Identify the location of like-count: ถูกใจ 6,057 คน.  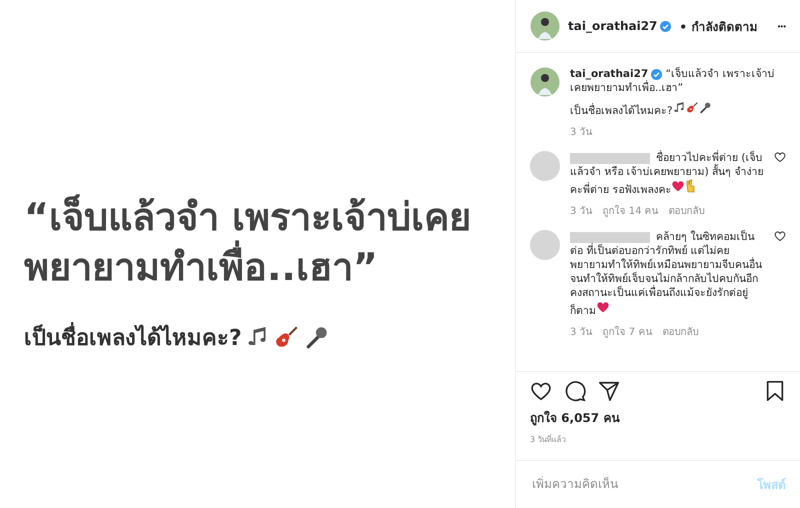
(658, 417).